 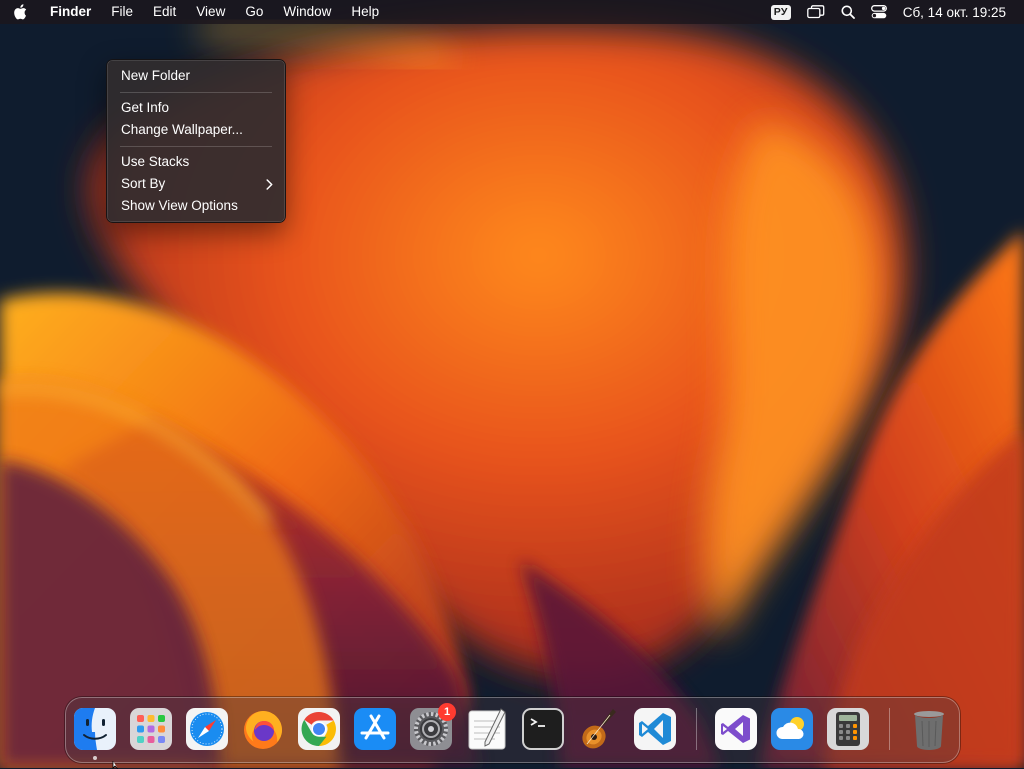 I want to click on dock-chrome-icon, so click(x=319, y=729).